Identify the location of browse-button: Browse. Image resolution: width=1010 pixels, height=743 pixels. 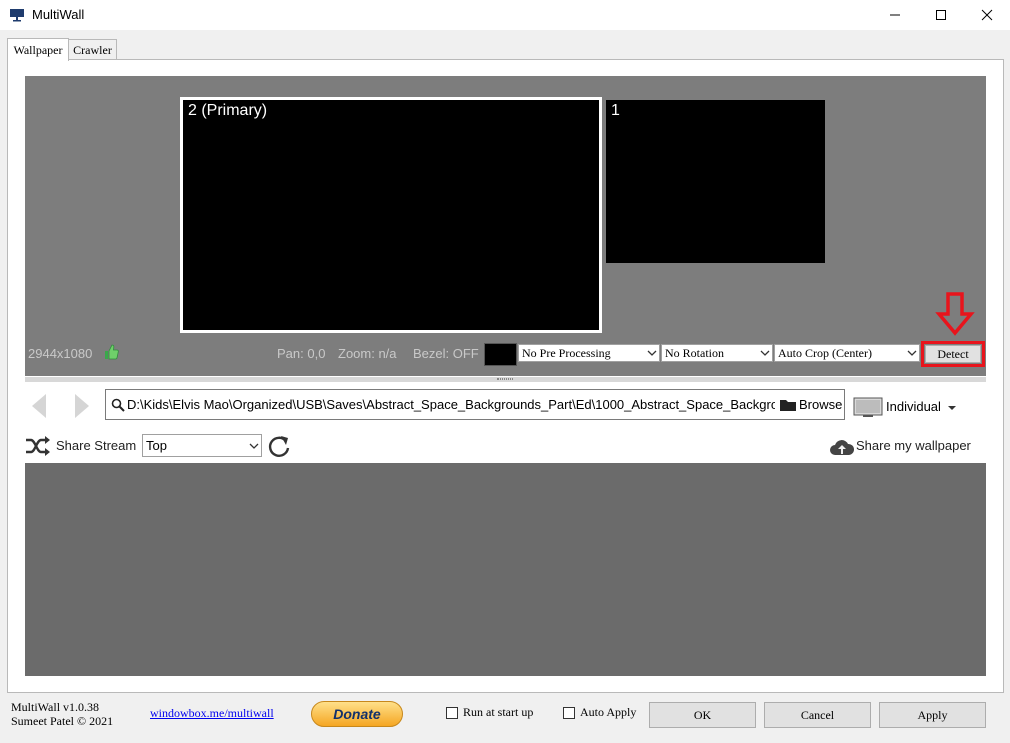
(820, 404).